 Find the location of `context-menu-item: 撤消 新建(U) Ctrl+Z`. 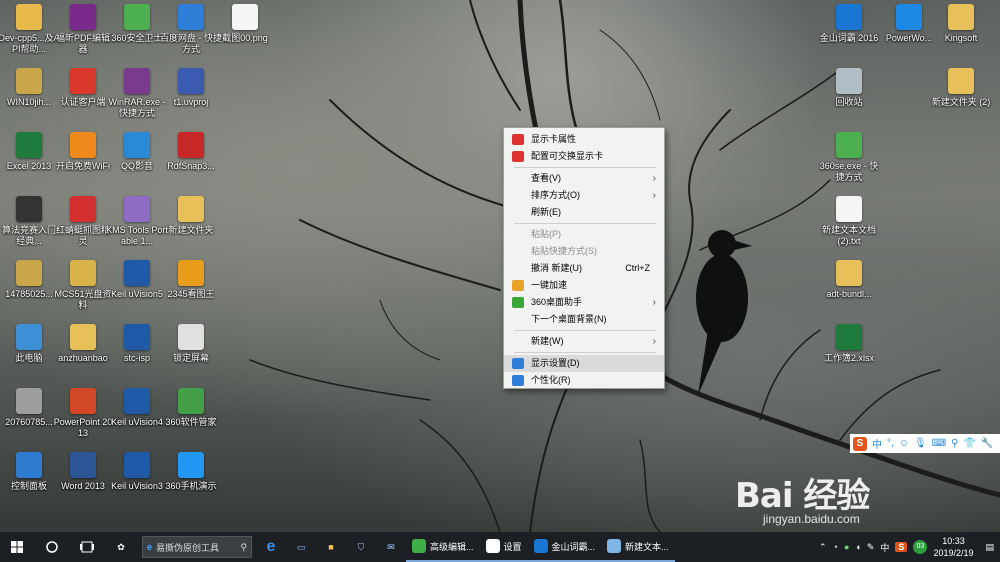

context-menu-item: 撤消 新建(U) Ctrl+Z is located at coordinates (584, 268).